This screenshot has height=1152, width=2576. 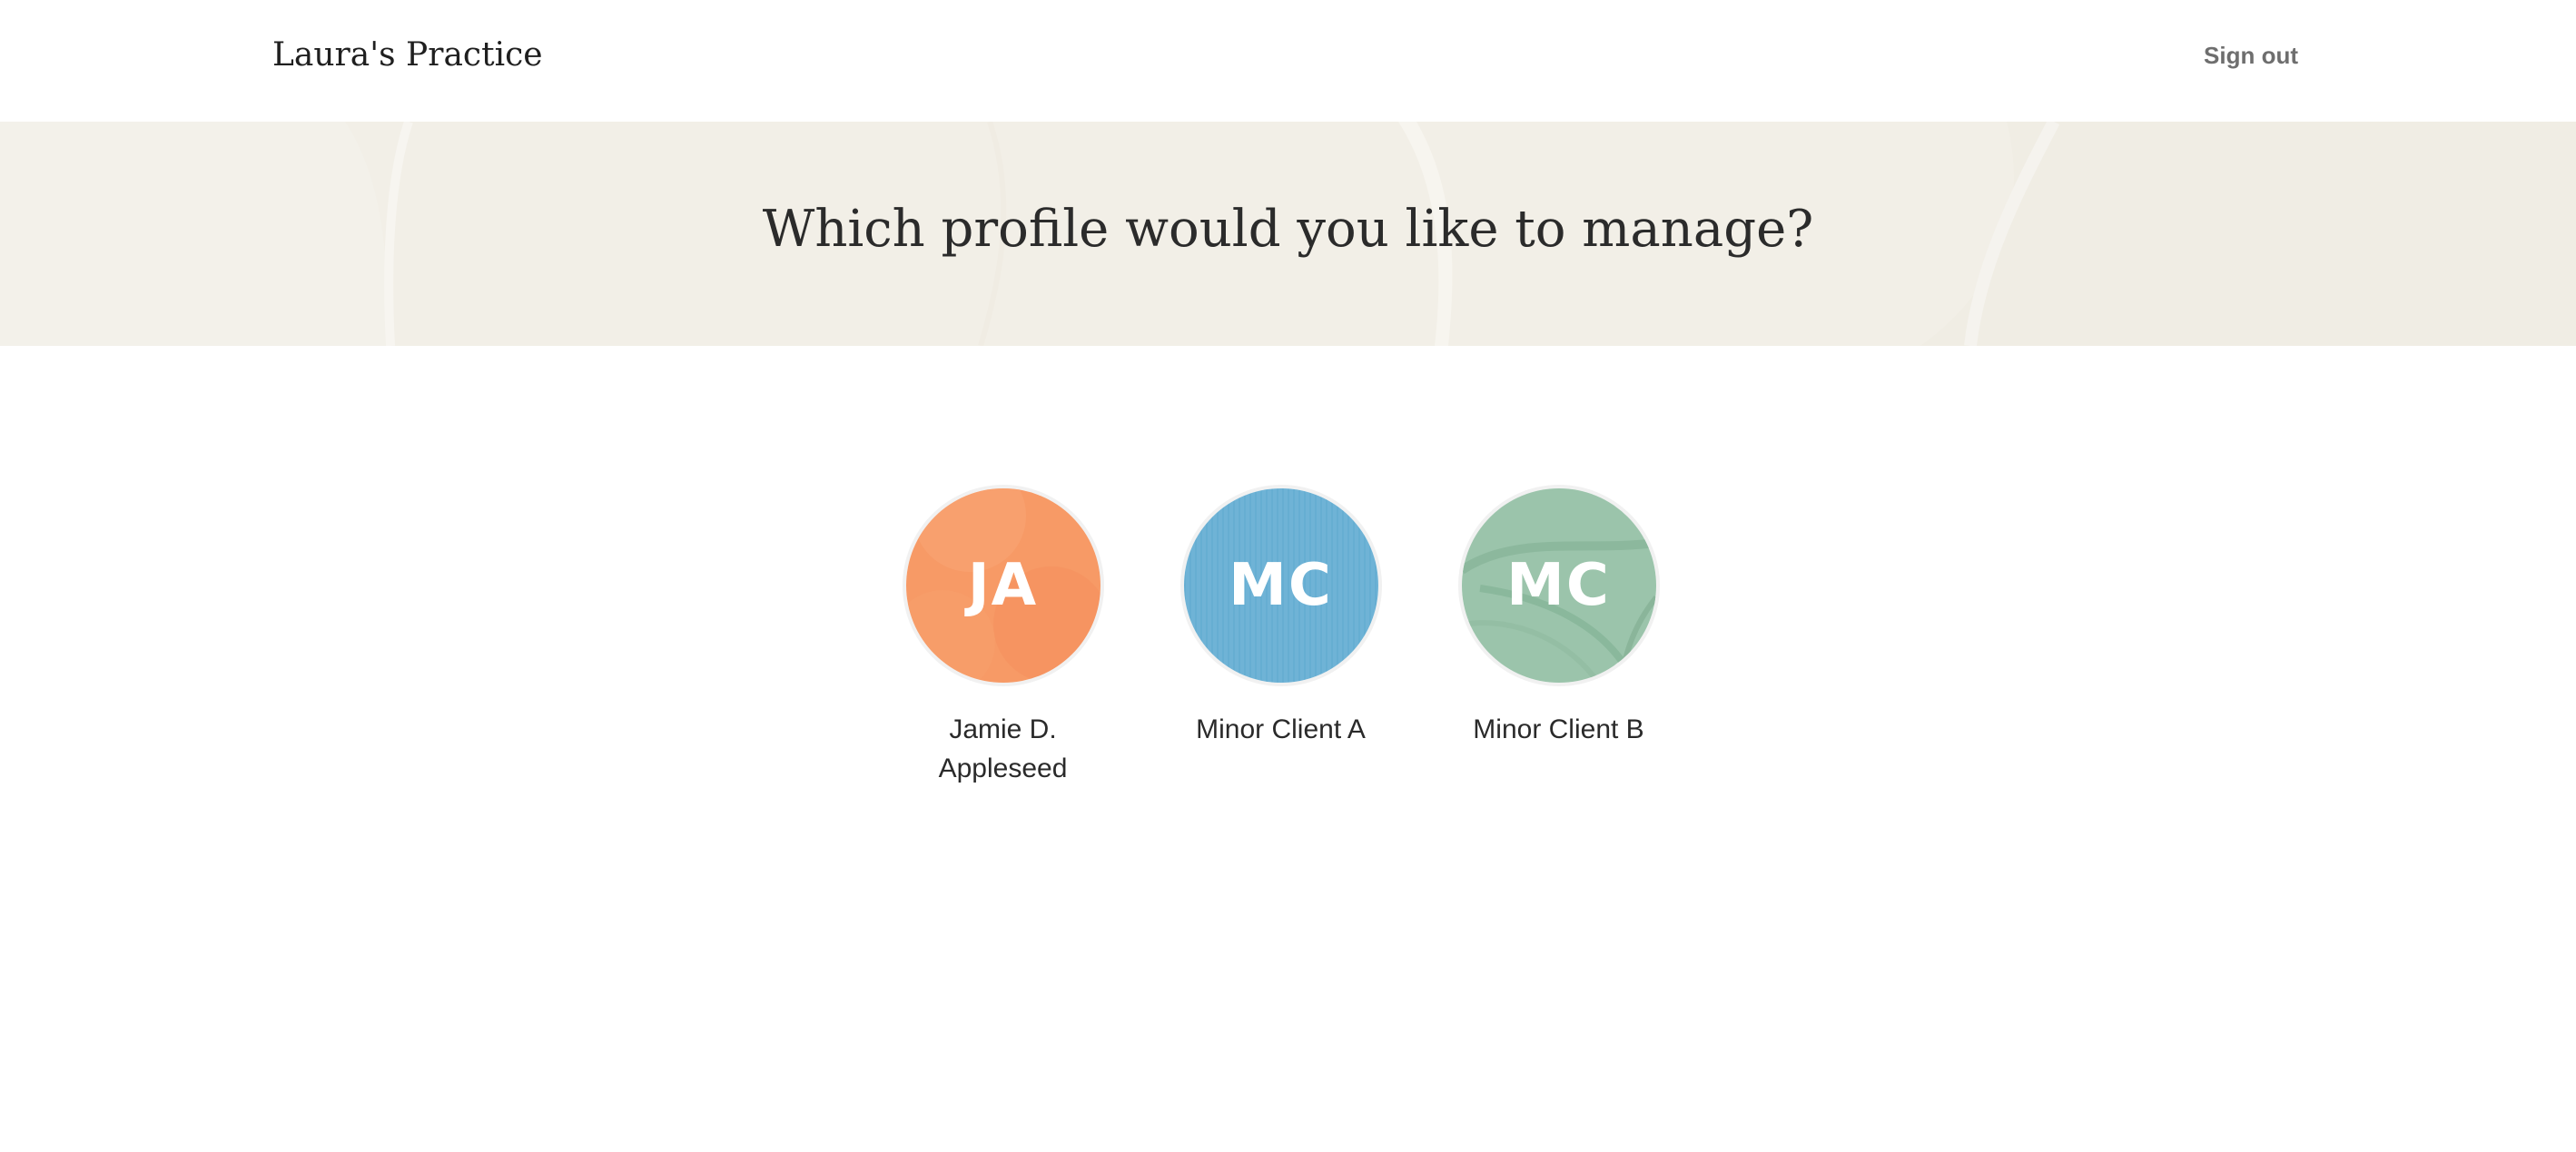 I want to click on profile-name: Minor Client A, so click(x=1281, y=729).